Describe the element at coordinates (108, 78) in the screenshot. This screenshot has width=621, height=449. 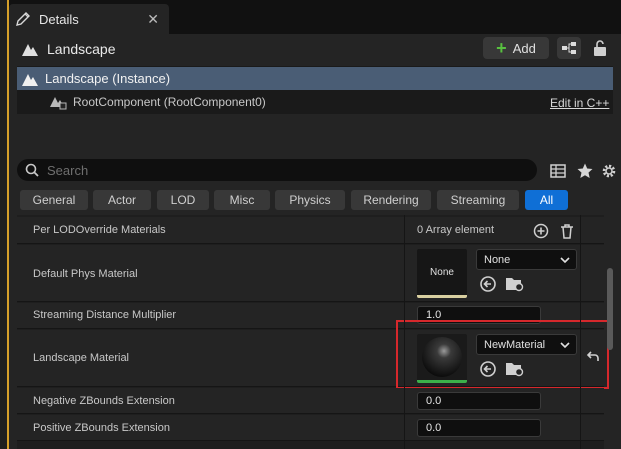
I see `tree-item-label: Landscape (Instance)` at that location.